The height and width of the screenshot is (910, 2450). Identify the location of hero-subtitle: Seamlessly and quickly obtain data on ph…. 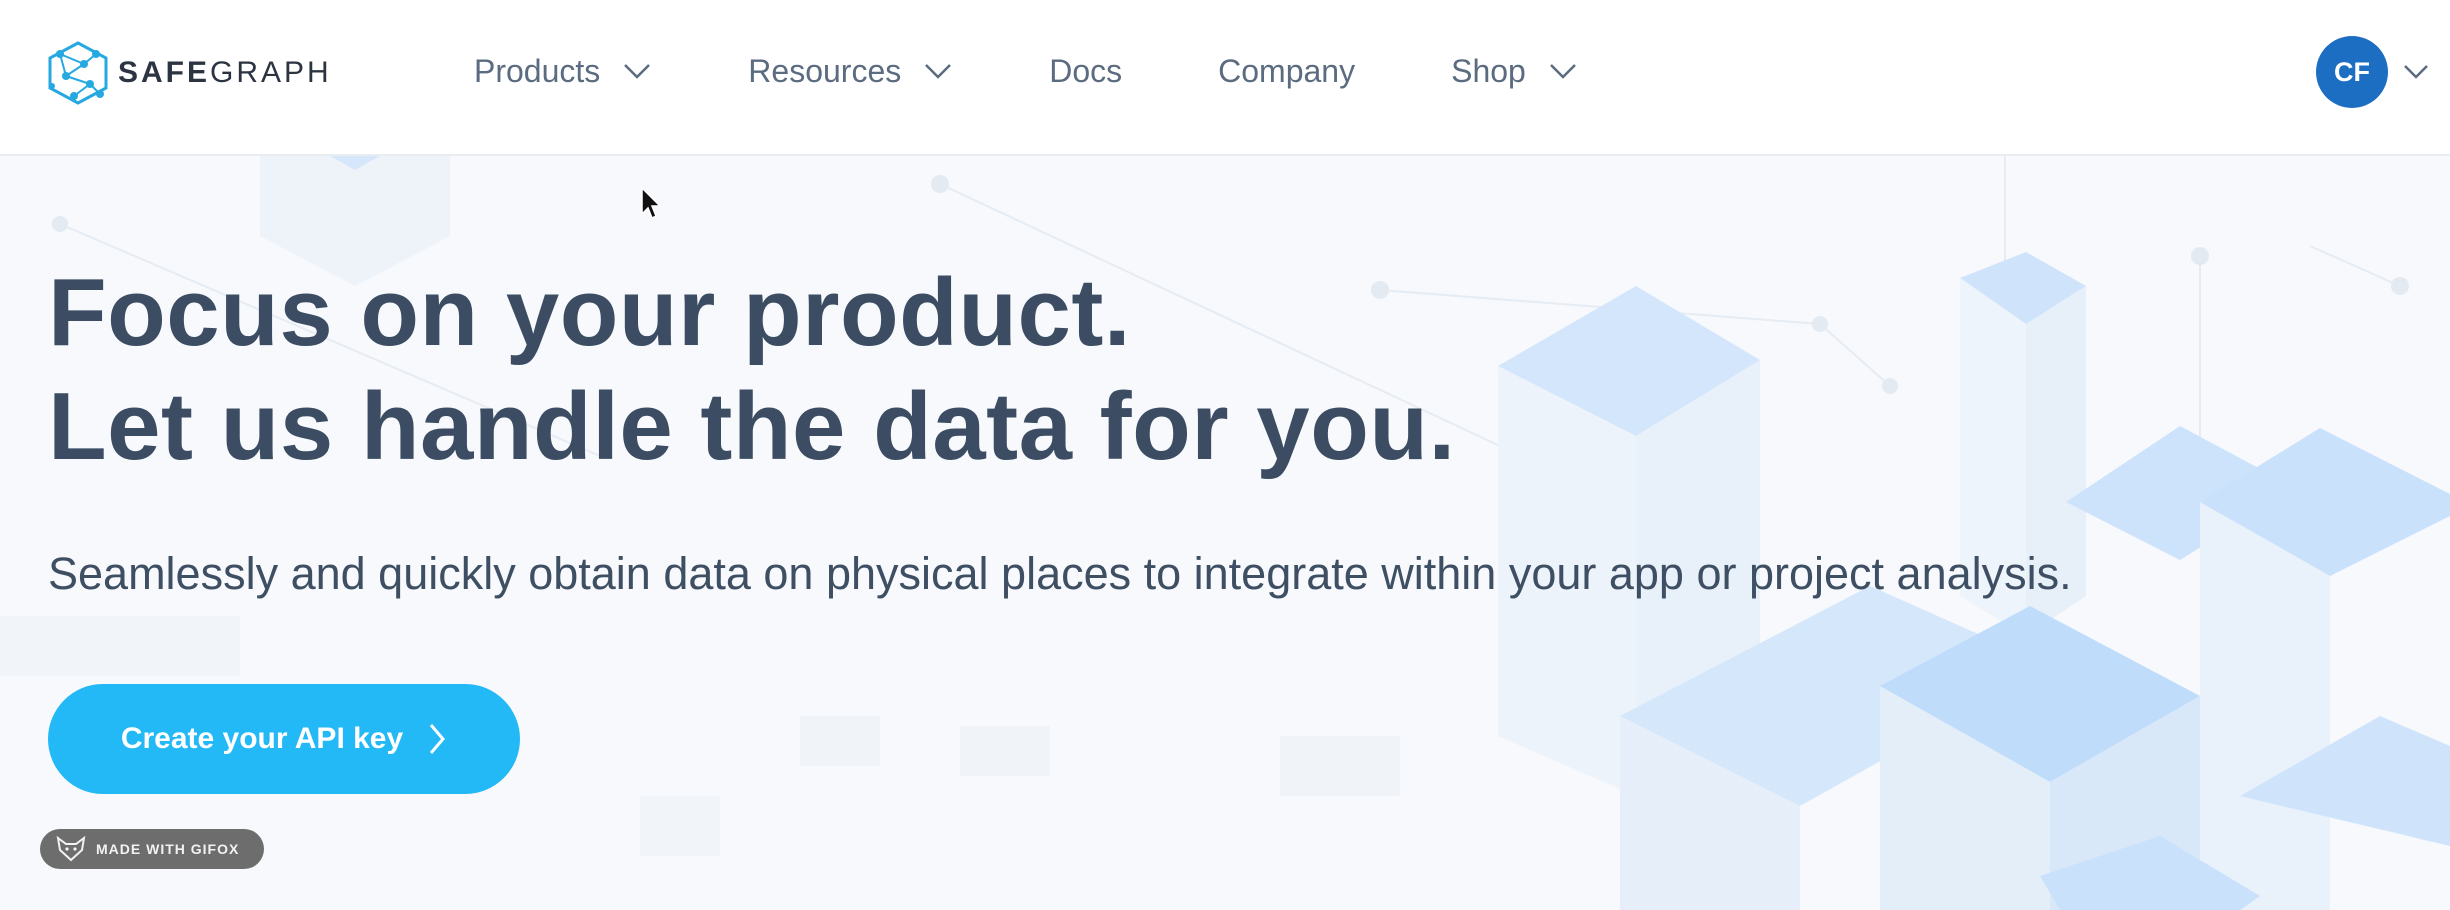
(1060, 573).